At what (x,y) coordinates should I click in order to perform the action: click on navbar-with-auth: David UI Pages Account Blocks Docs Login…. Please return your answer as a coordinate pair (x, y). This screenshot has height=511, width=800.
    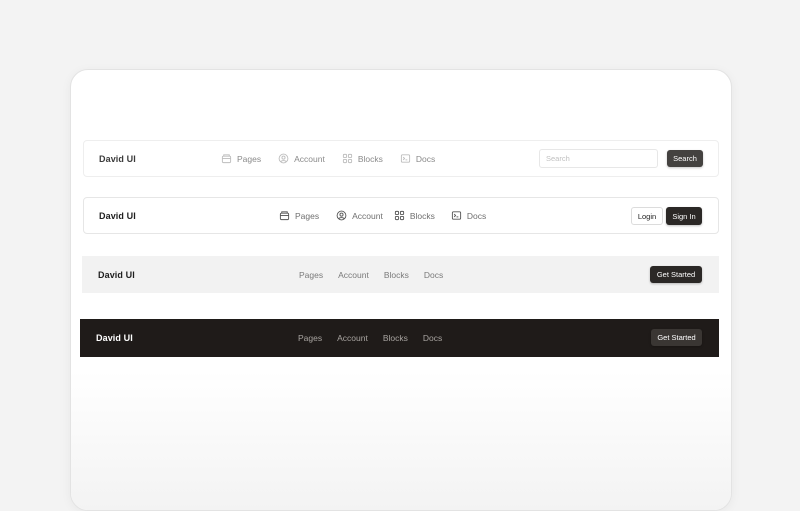
    Looking at the image, I should click on (401, 215).